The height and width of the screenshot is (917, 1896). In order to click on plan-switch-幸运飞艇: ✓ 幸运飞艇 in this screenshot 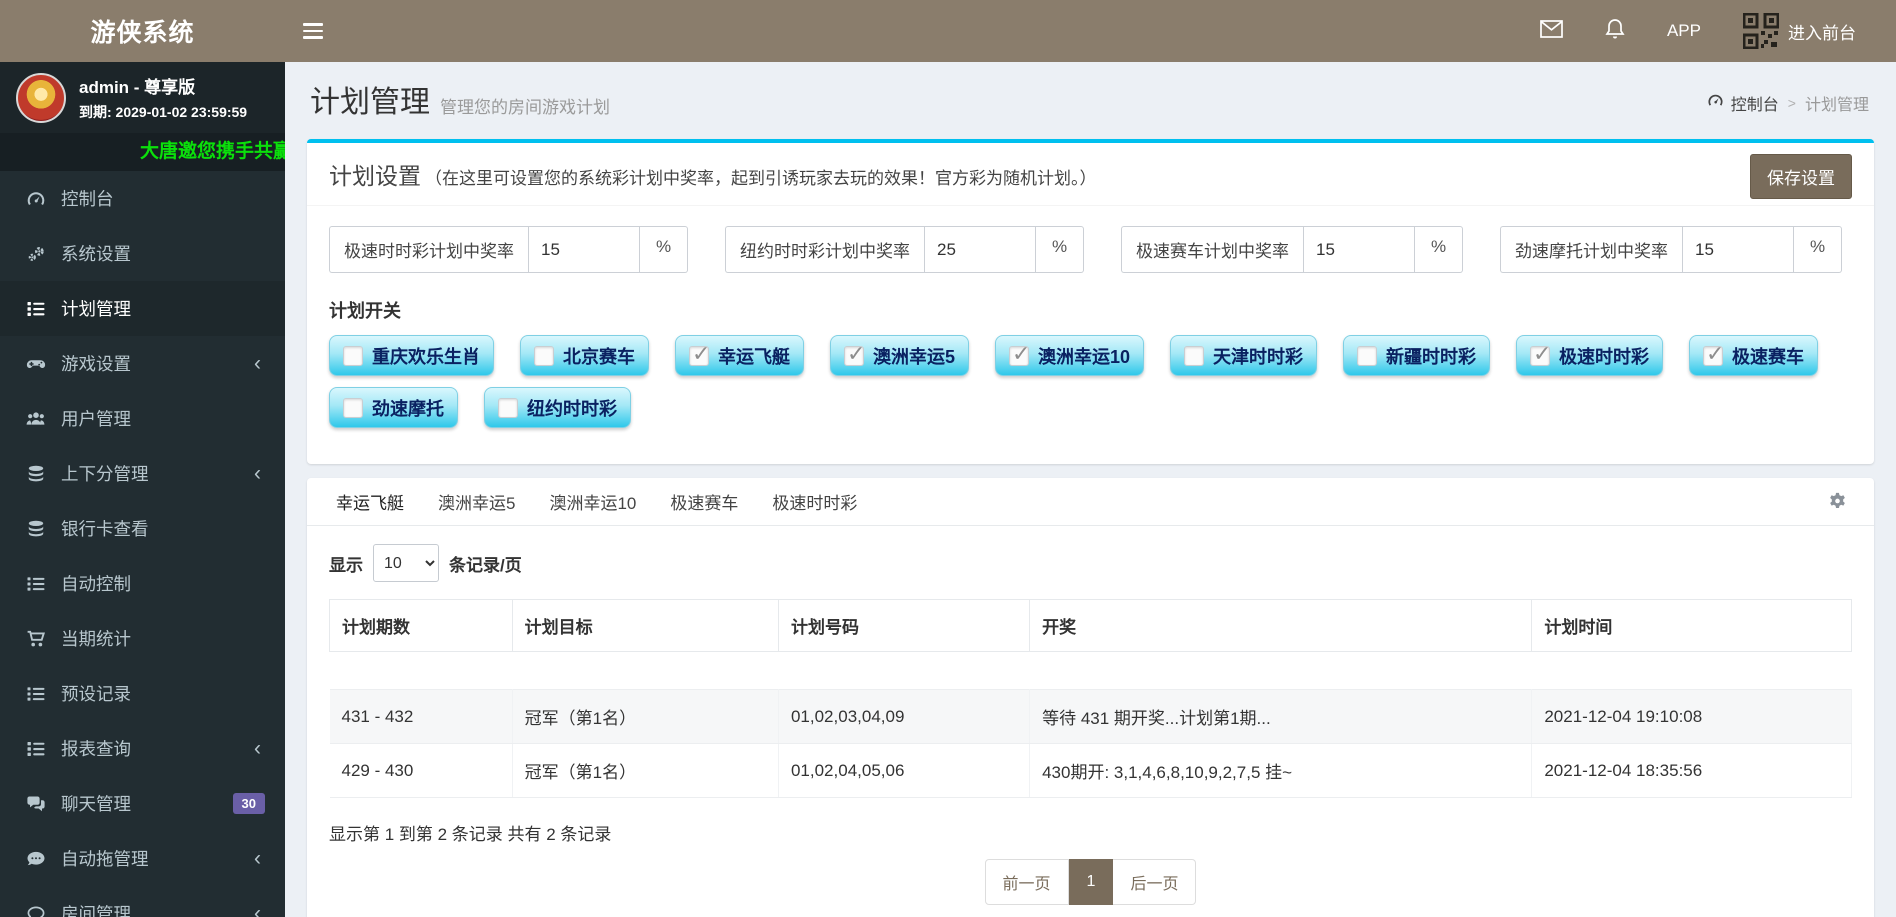, I will do `click(739, 355)`.